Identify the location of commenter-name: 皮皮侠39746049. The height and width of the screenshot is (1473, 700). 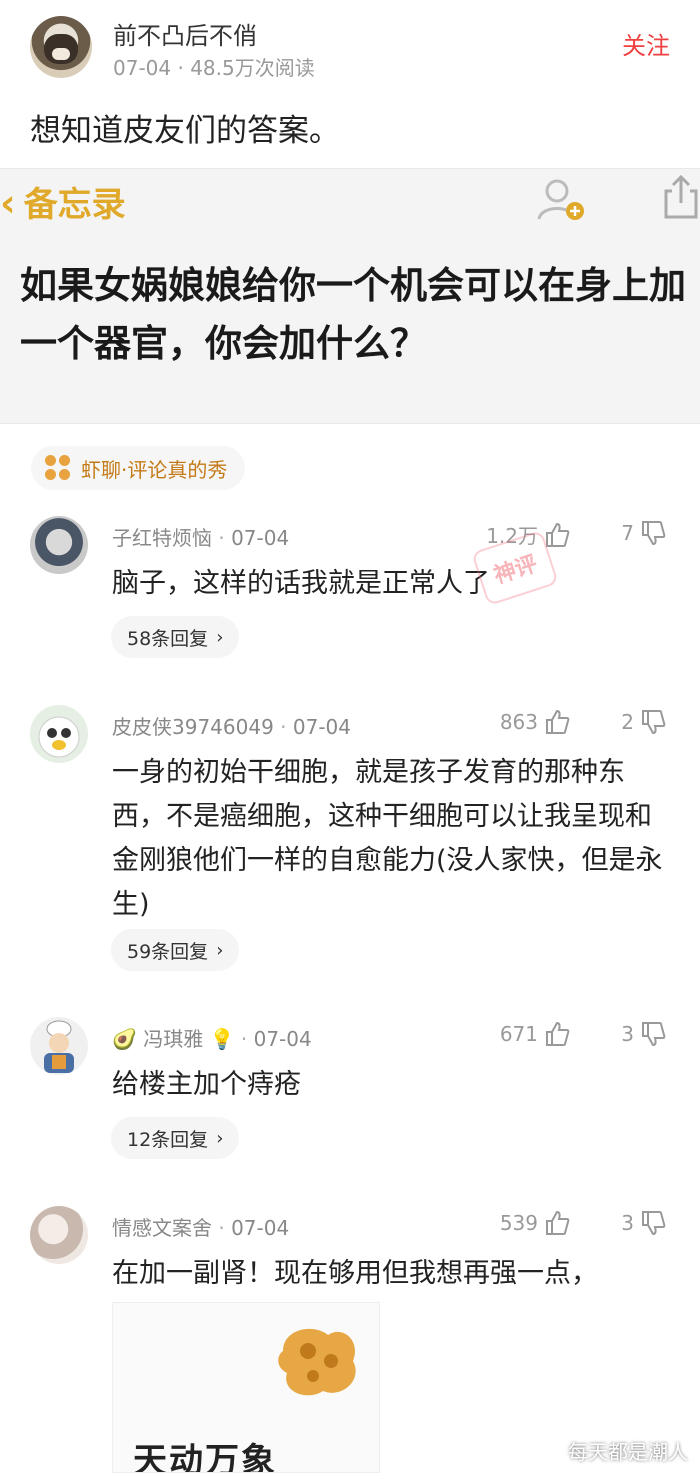
(193, 727).